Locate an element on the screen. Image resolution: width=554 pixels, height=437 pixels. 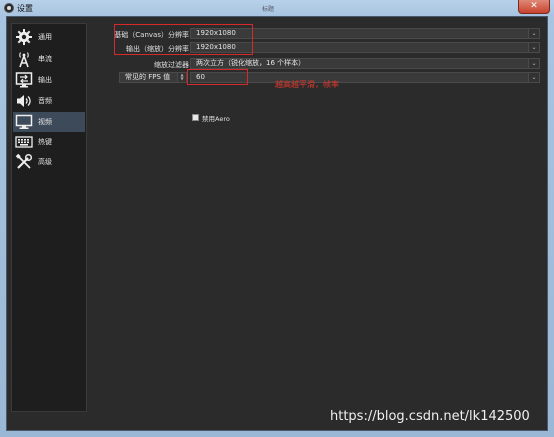
window-center-title: 标题 is located at coordinates (268, 9).